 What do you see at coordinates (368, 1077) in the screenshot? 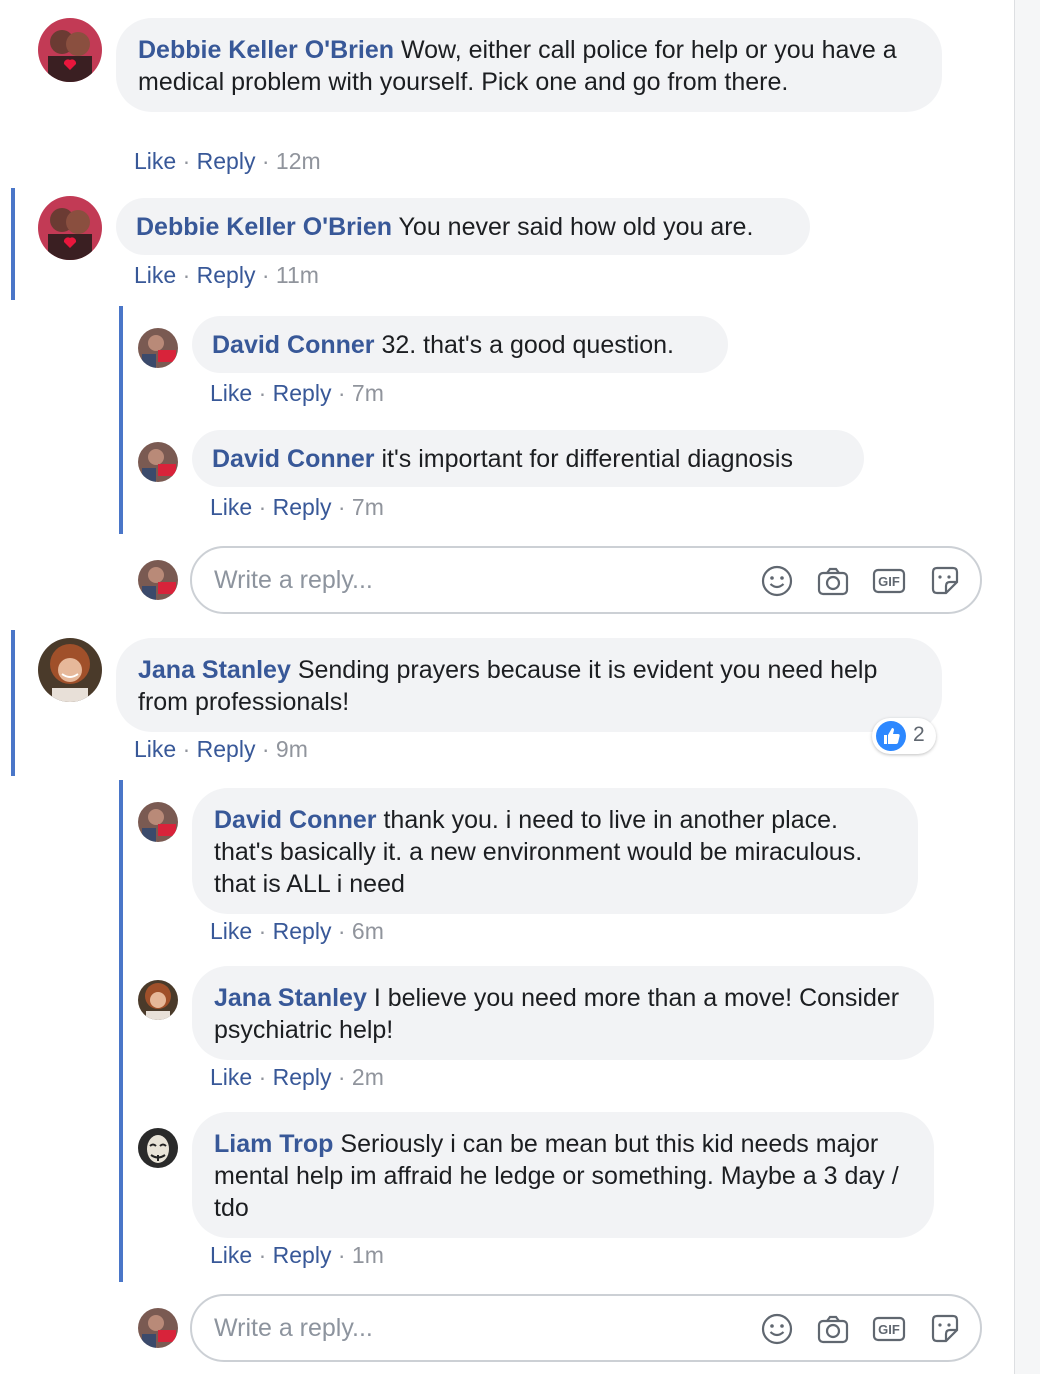
I see `timestamp: 2m` at bounding box center [368, 1077].